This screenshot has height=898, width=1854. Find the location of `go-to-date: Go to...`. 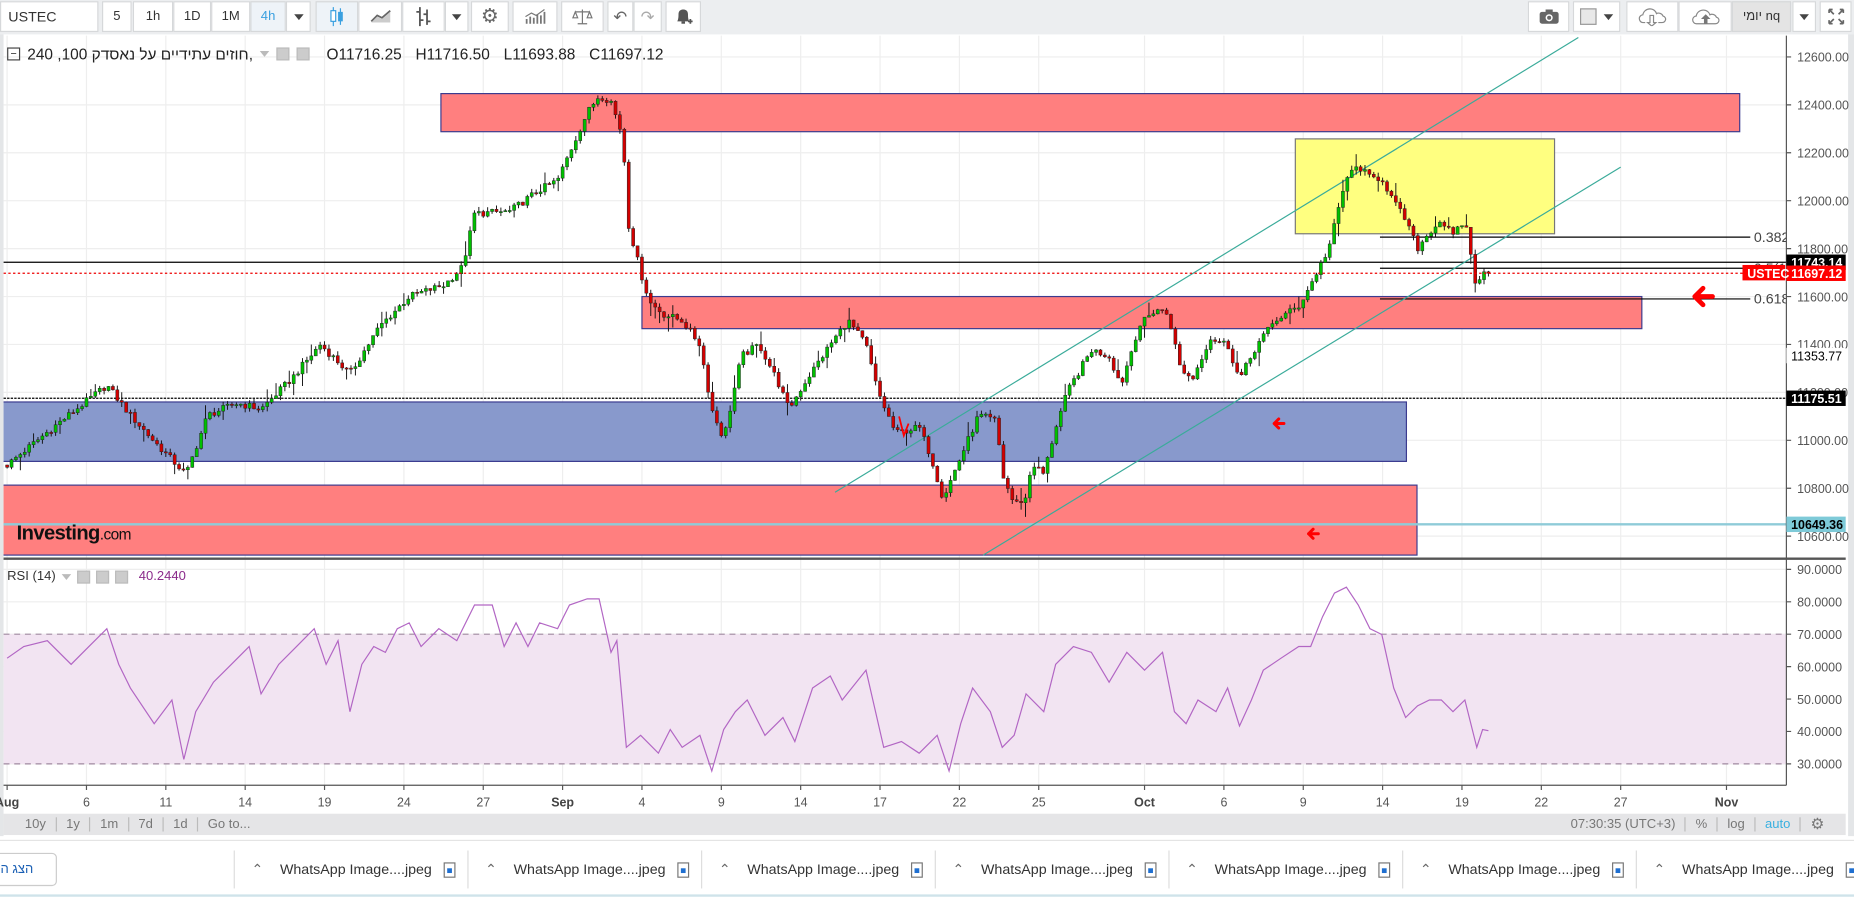

go-to-date: Go to... is located at coordinates (229, 824).